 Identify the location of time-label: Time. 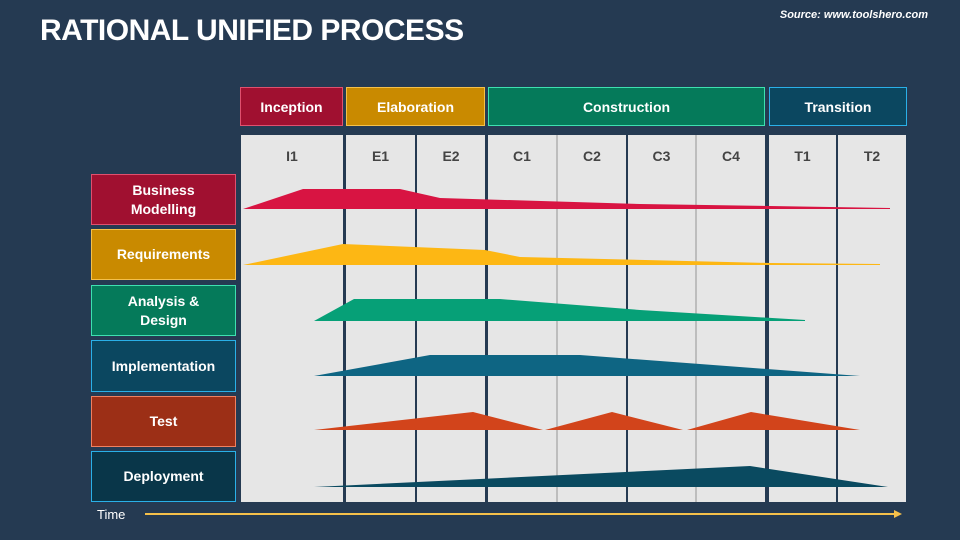
(111, 514).